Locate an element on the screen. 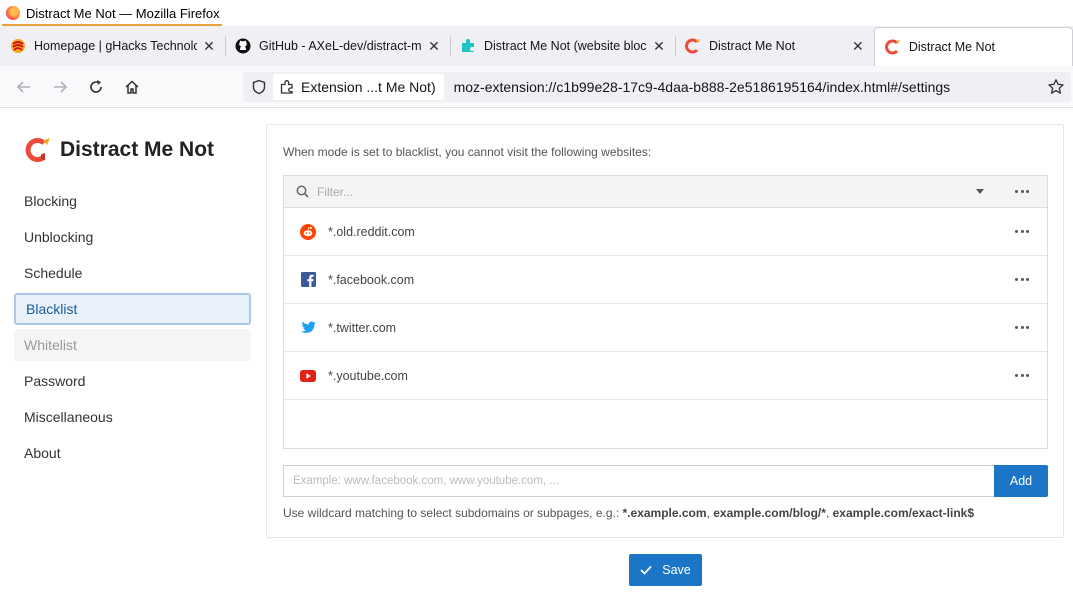  back-button is located at coordinates (24, 87).